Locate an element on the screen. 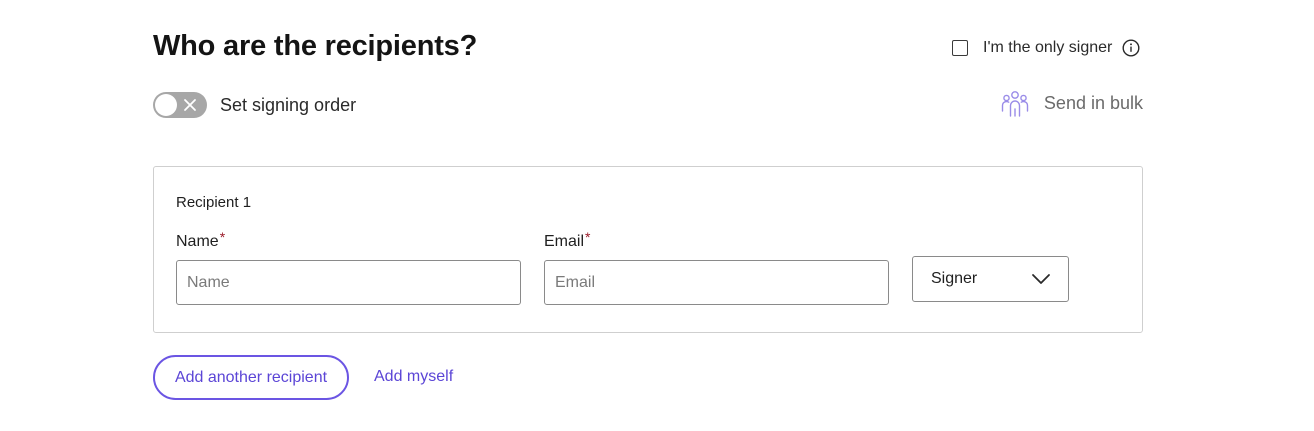 The image size is (1314, 431). email-input is located at coordinates (716, 282).